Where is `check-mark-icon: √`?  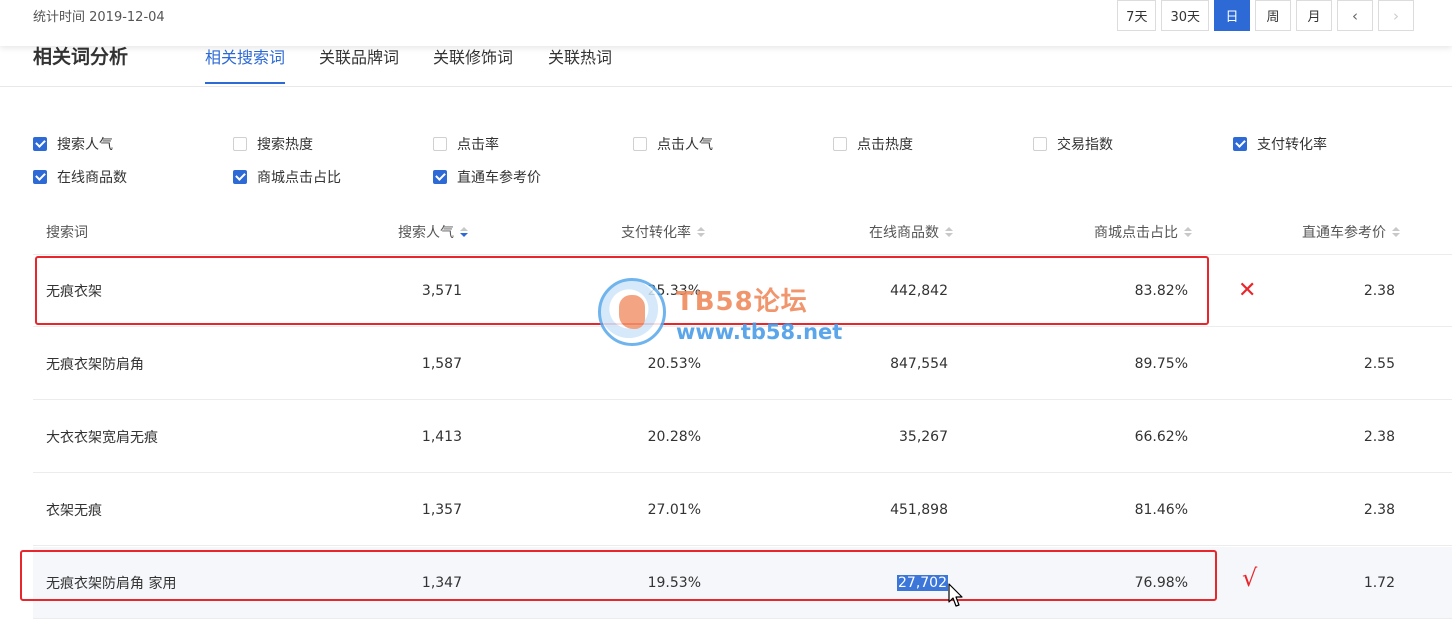 check-mark-icon: √ is located at coordinates (1250, 578).